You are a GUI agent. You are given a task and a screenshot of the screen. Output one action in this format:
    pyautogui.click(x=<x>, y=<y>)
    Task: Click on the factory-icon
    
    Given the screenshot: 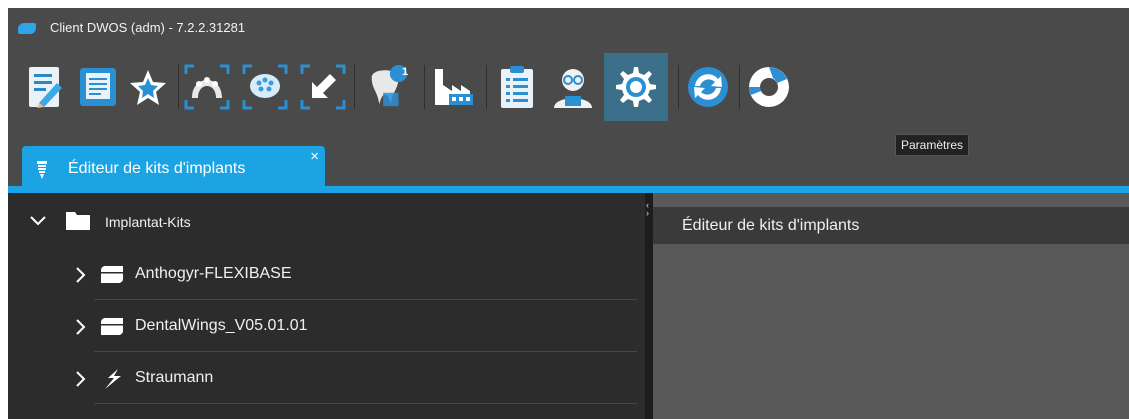 What is the action you would take?
    pyautogui.click(x=454, y=87)
    